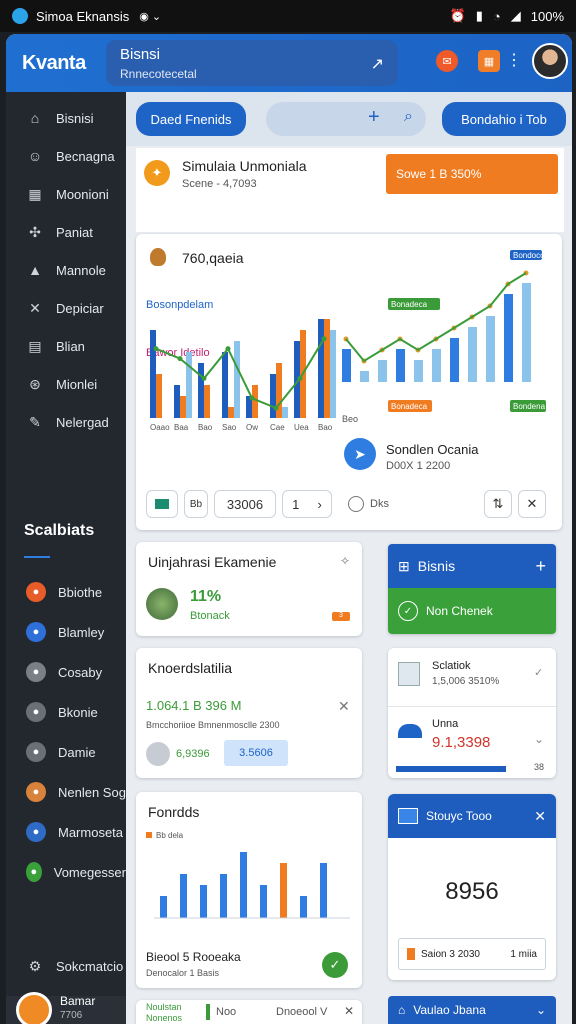 This screenshot has height=1024, width=576. Describe the element at coordinates (82, 422) in the screenshot. I see `sidebar-item-label: Nelergad` at that location.